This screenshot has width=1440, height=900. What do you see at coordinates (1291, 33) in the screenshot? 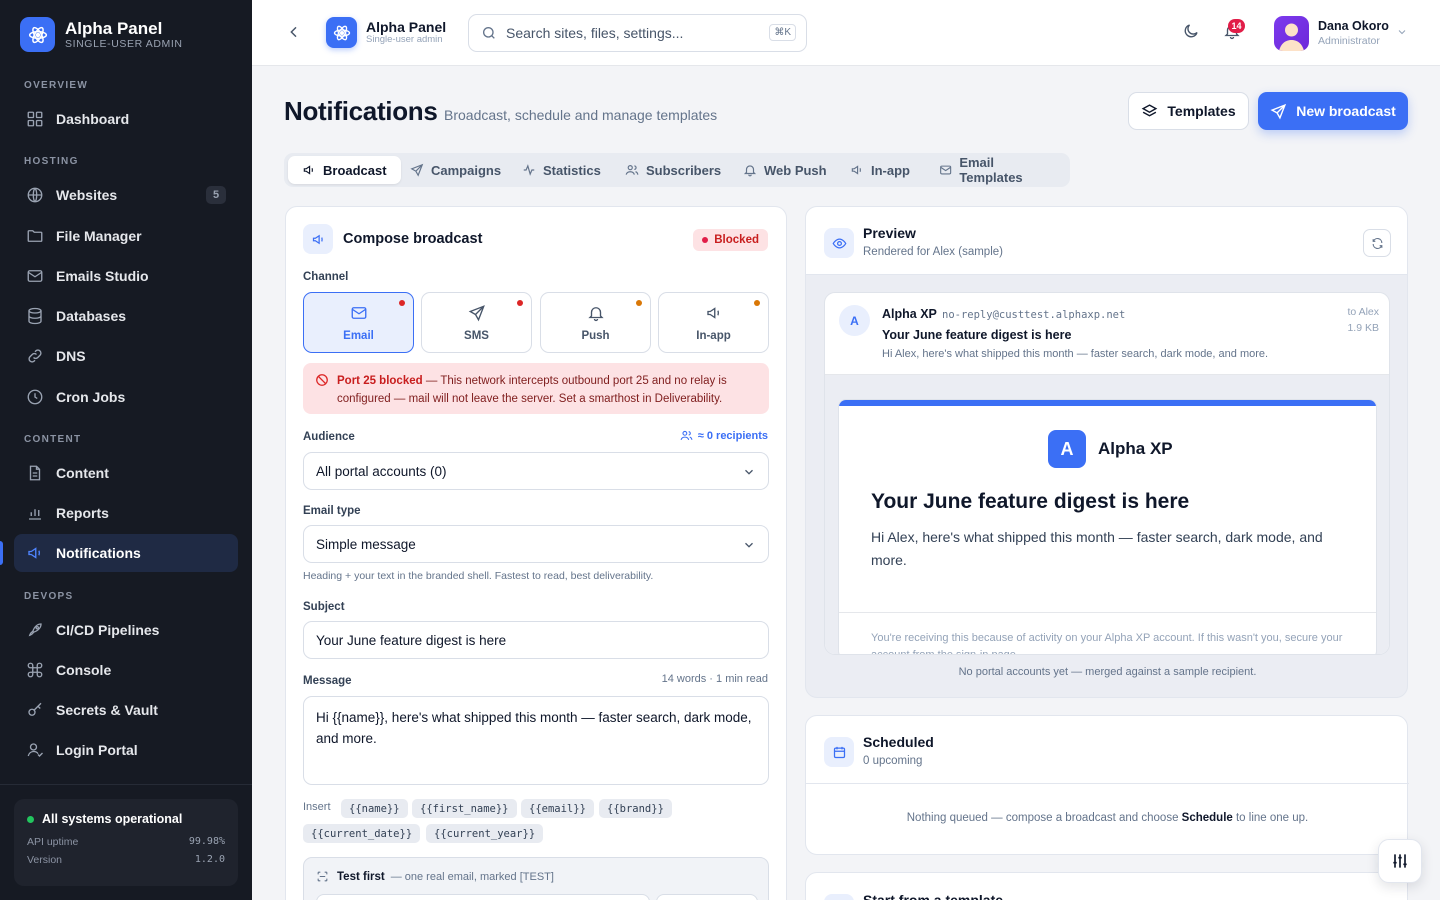
I see `avatar` at bounding box center [1291, 33].